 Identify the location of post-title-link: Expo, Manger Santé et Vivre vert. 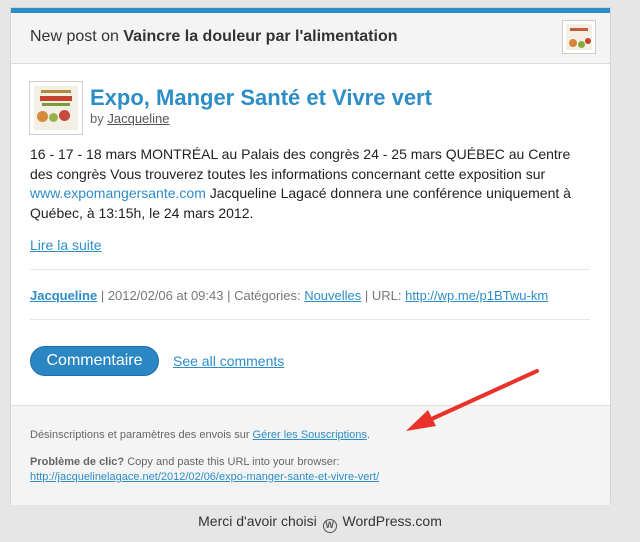
(261, 98).